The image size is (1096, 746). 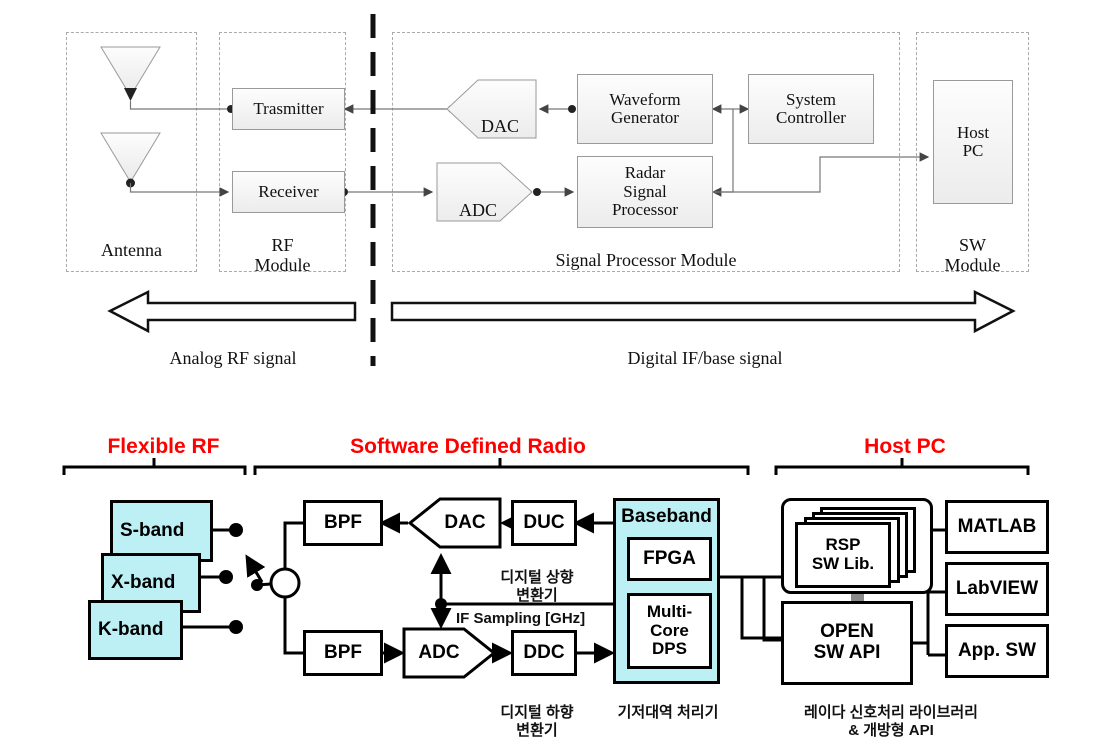 I want to click on band-contact-k, so click(x=236, y=627).